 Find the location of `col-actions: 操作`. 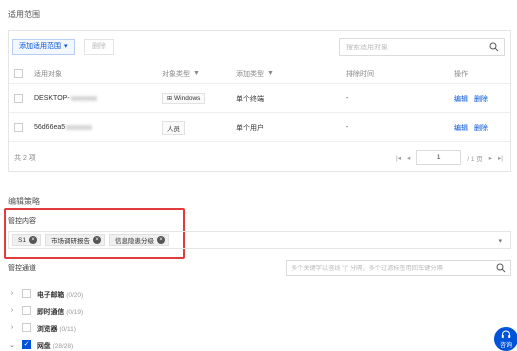

col-actions: 操作 is located at coordinates (461, 74).